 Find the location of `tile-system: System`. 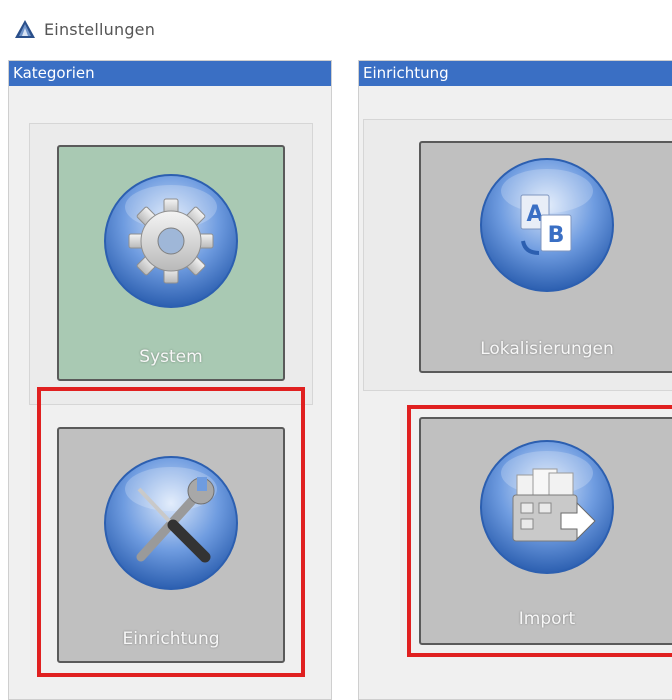

tile-system: System is located at coordinates (171, 263).